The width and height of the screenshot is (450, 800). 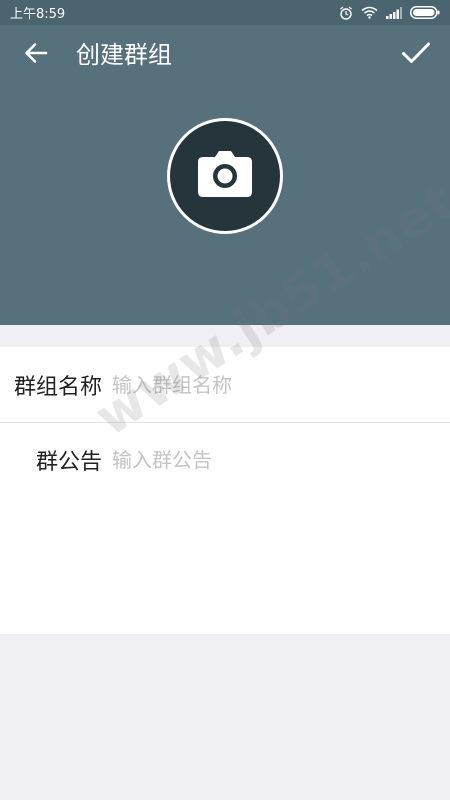 What do you see at coordinates (369, 12) in the screenshot?
I see `wifi-icon` at bounding box center [369, 12].